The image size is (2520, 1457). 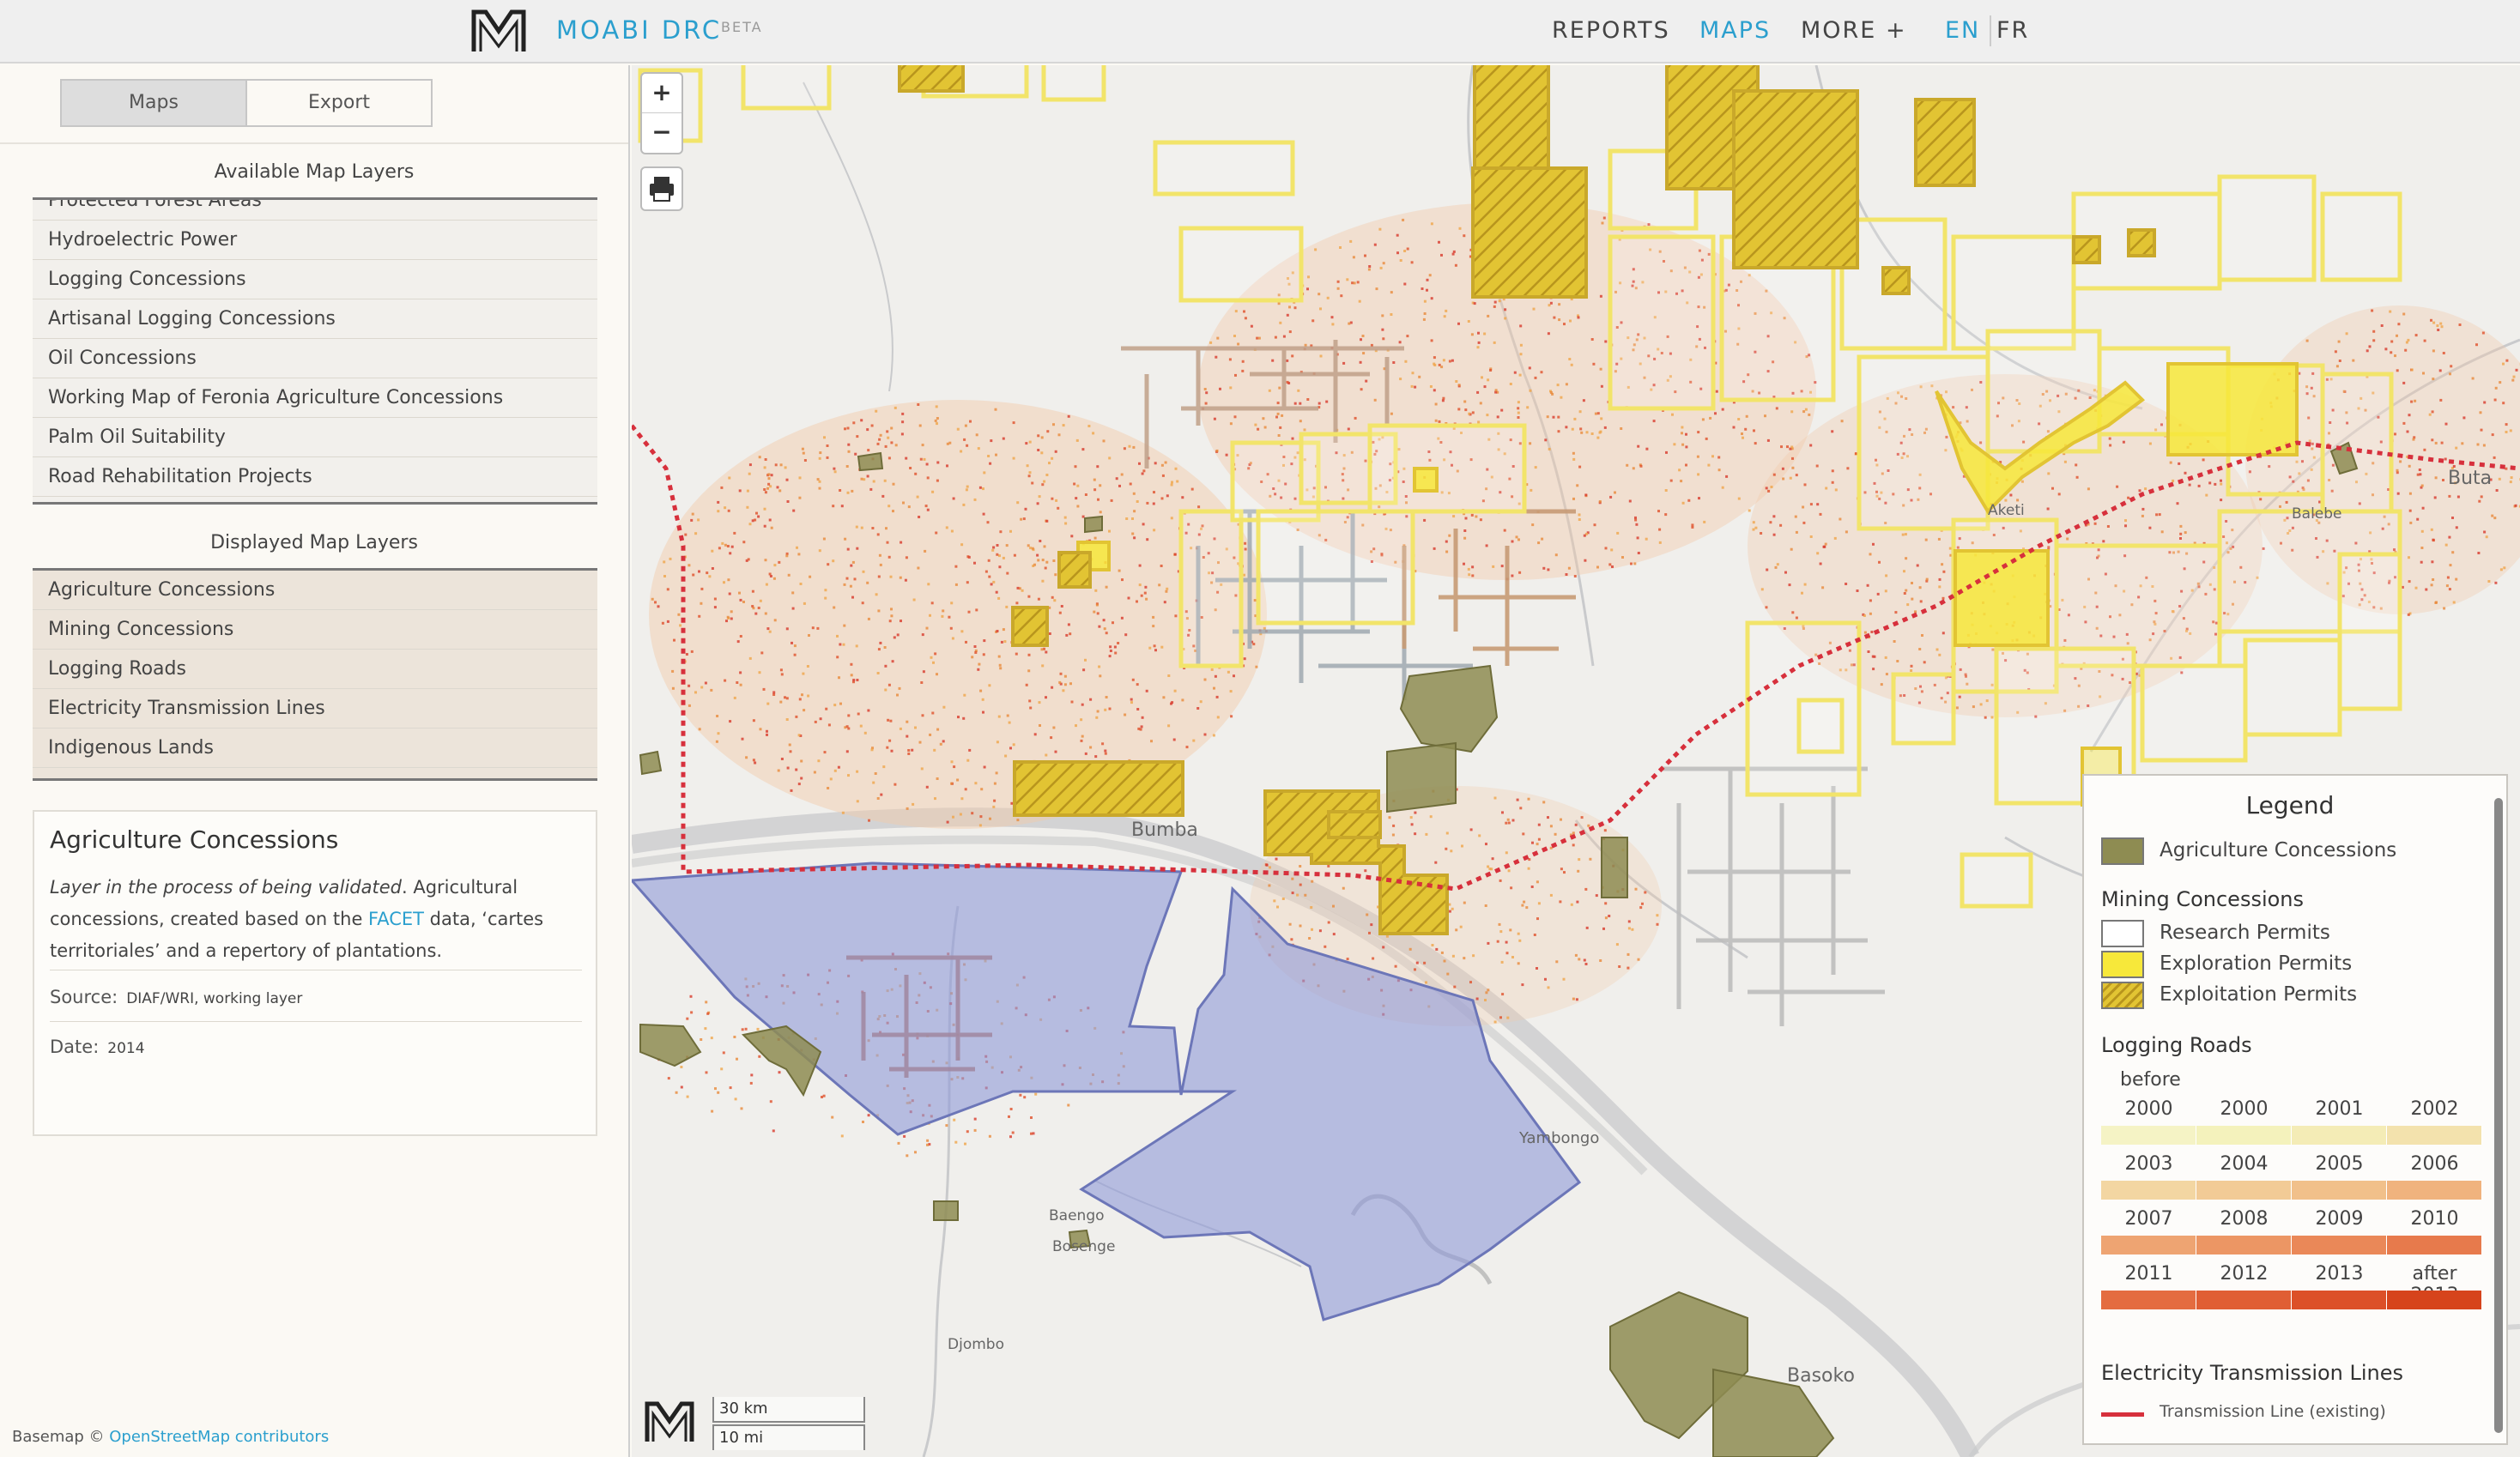 I want to click on legend-scrollbar, so click(x=2499, y=1116).